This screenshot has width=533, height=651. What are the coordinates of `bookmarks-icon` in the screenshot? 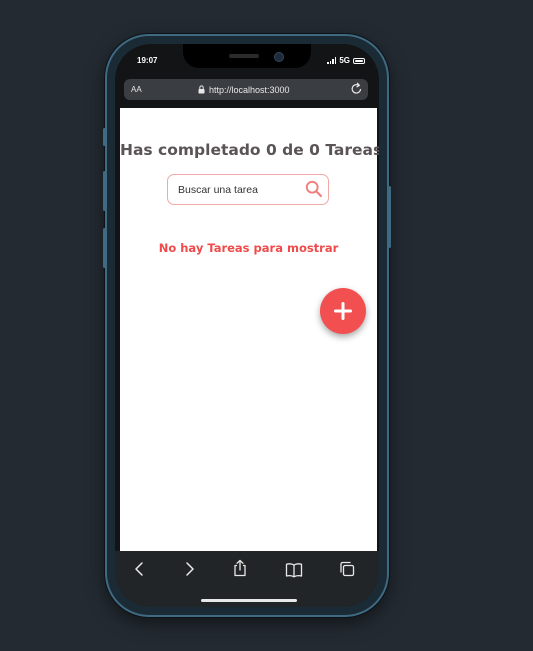 It's located at (294, 570).